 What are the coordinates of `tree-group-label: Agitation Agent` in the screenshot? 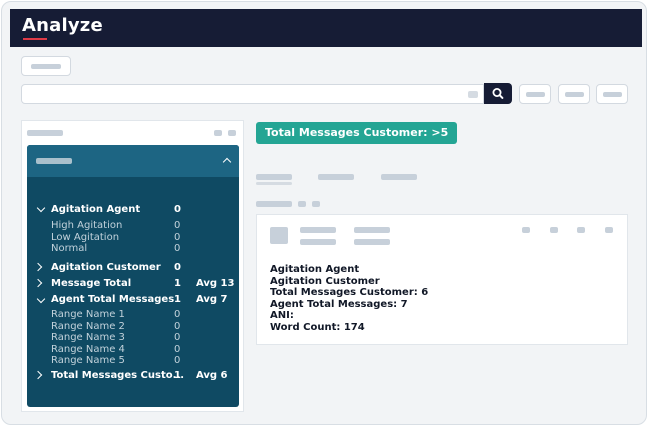 It's located at (95, 210).